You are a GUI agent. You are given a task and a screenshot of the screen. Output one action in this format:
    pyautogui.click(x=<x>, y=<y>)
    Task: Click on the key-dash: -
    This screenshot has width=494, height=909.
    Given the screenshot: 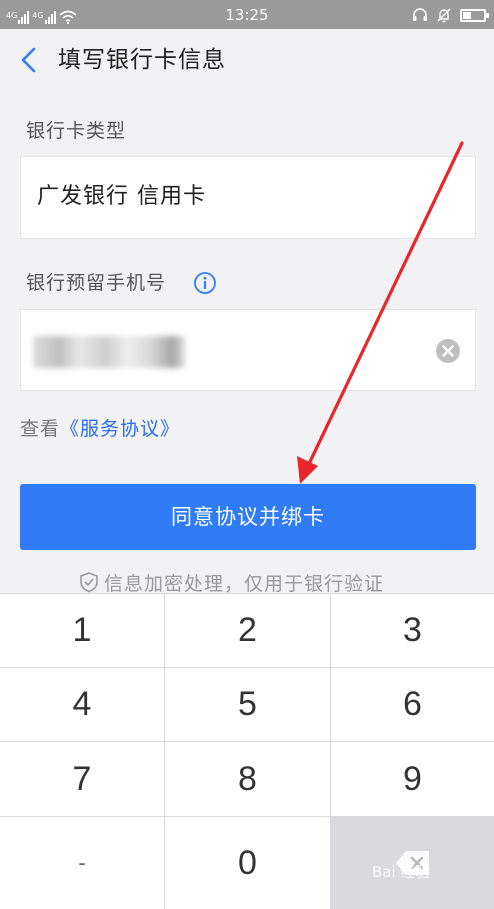 What is the action you would take?
    pyautogui.click(x=82, y=863)
    